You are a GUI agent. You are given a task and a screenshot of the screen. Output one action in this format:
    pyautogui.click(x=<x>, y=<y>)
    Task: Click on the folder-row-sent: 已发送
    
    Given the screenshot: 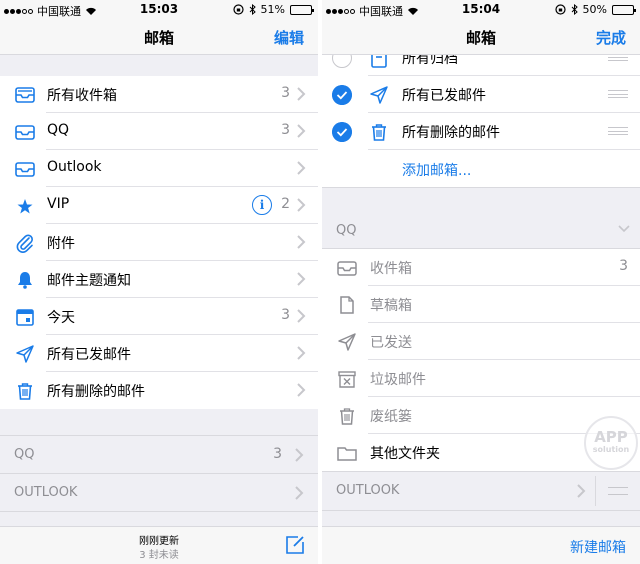 What is the action you would take?
    pyautogui.click(x=481, y=341)
    